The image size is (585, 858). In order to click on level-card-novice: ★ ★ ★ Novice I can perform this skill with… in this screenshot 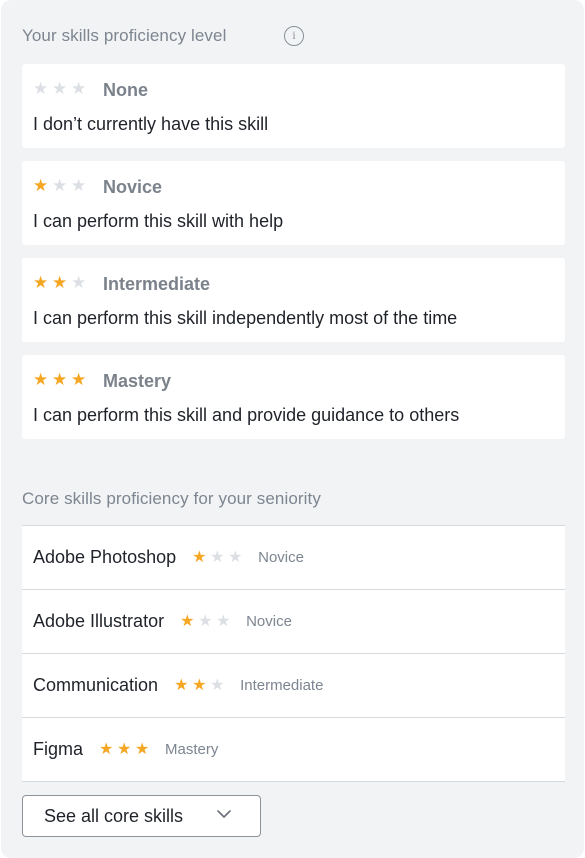, I will do `click(293, 203)`.